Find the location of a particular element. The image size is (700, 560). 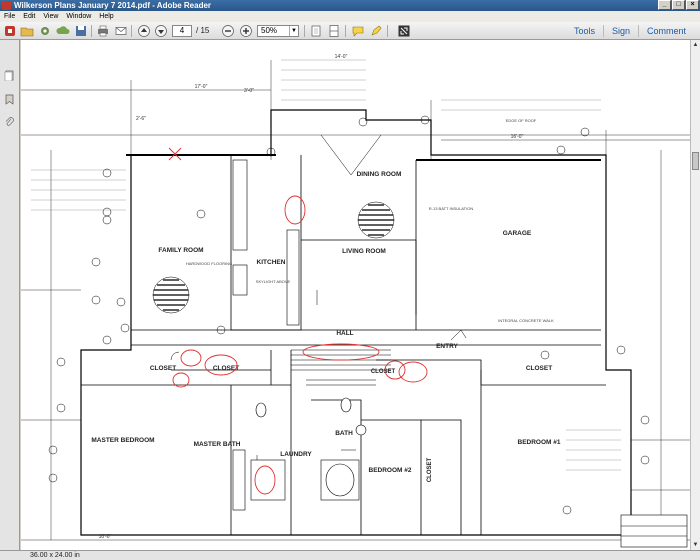

room-label: BATH is located at coordinates (344, 433).